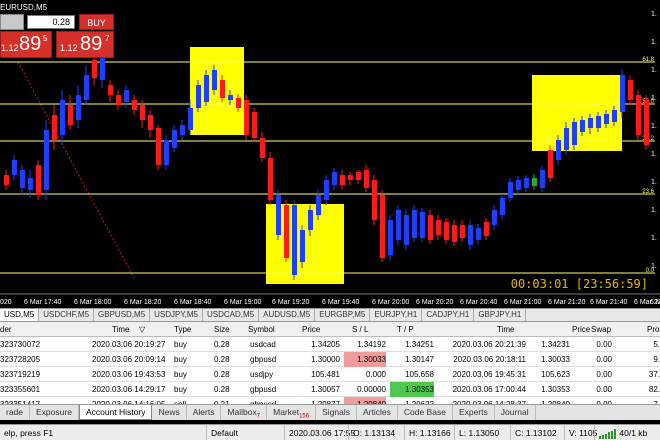 The image size is (660, 440). Describe the element at coordinates (222, 329) in the screenshot. I see `col-size: Size` at that location.